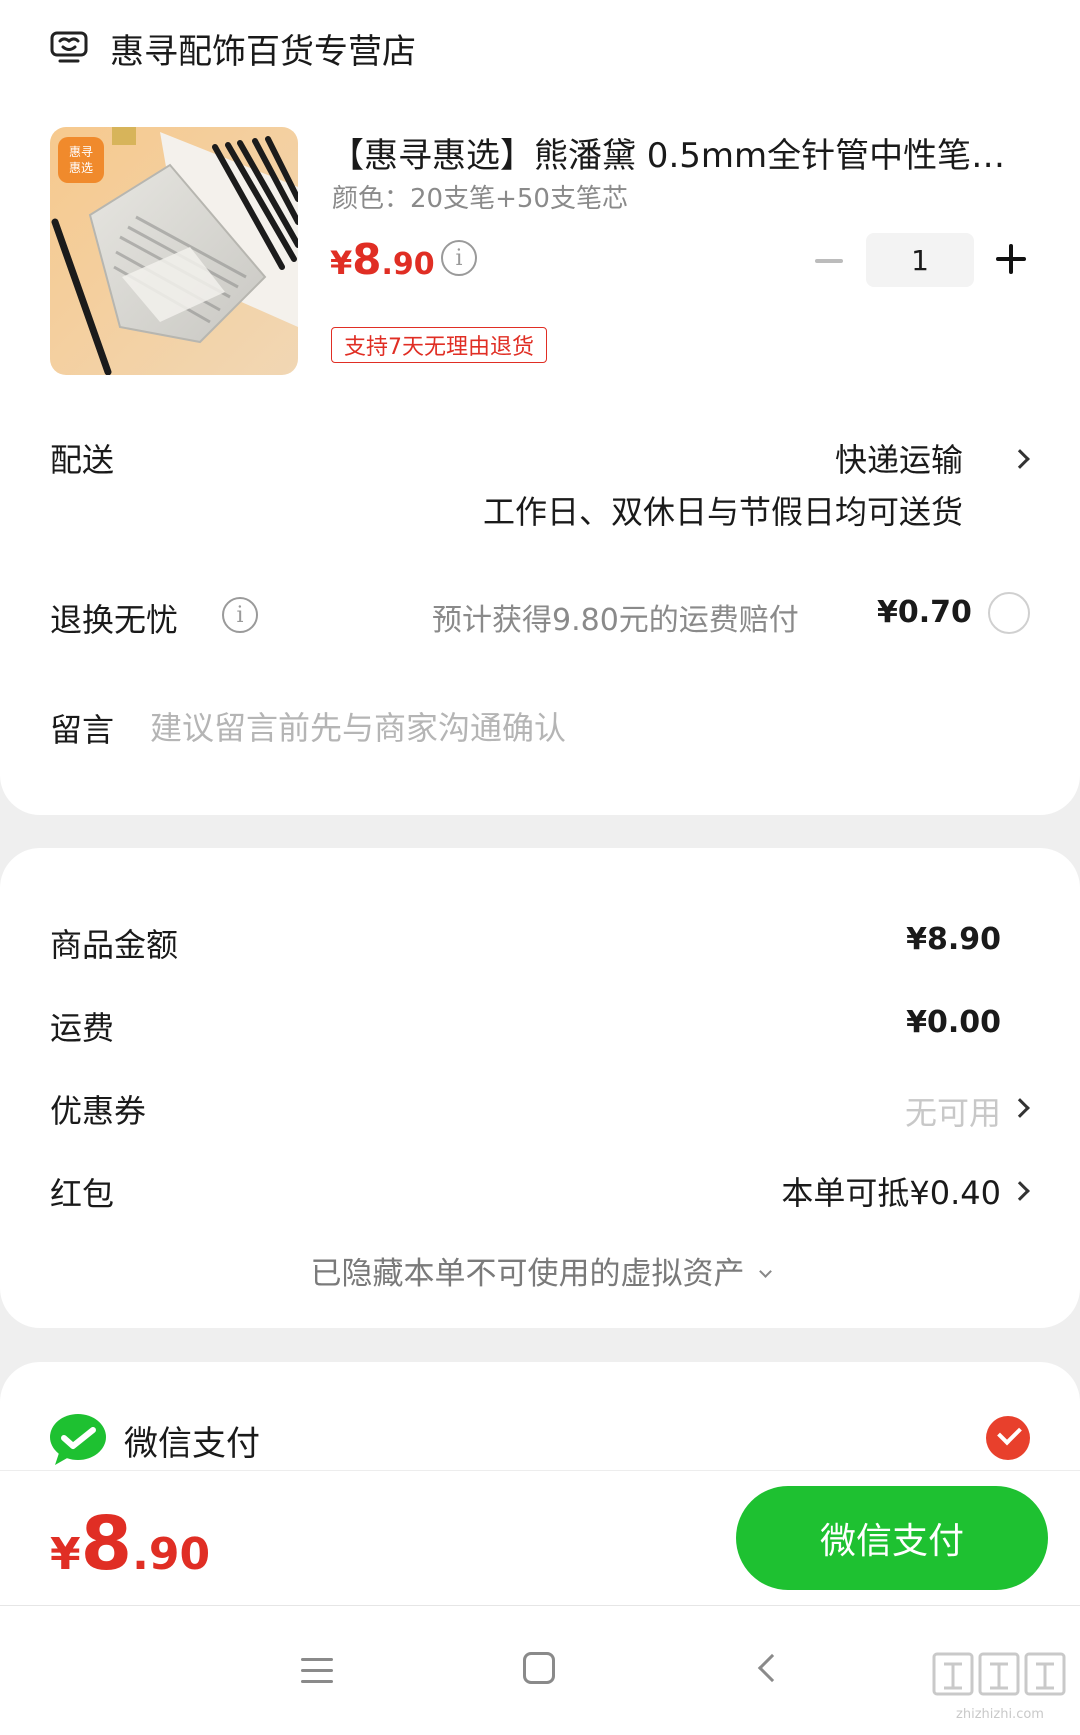  Describe the element at coordinates (78, 1439) in the screenshot. I see `wechat-pay-icon` at that location.